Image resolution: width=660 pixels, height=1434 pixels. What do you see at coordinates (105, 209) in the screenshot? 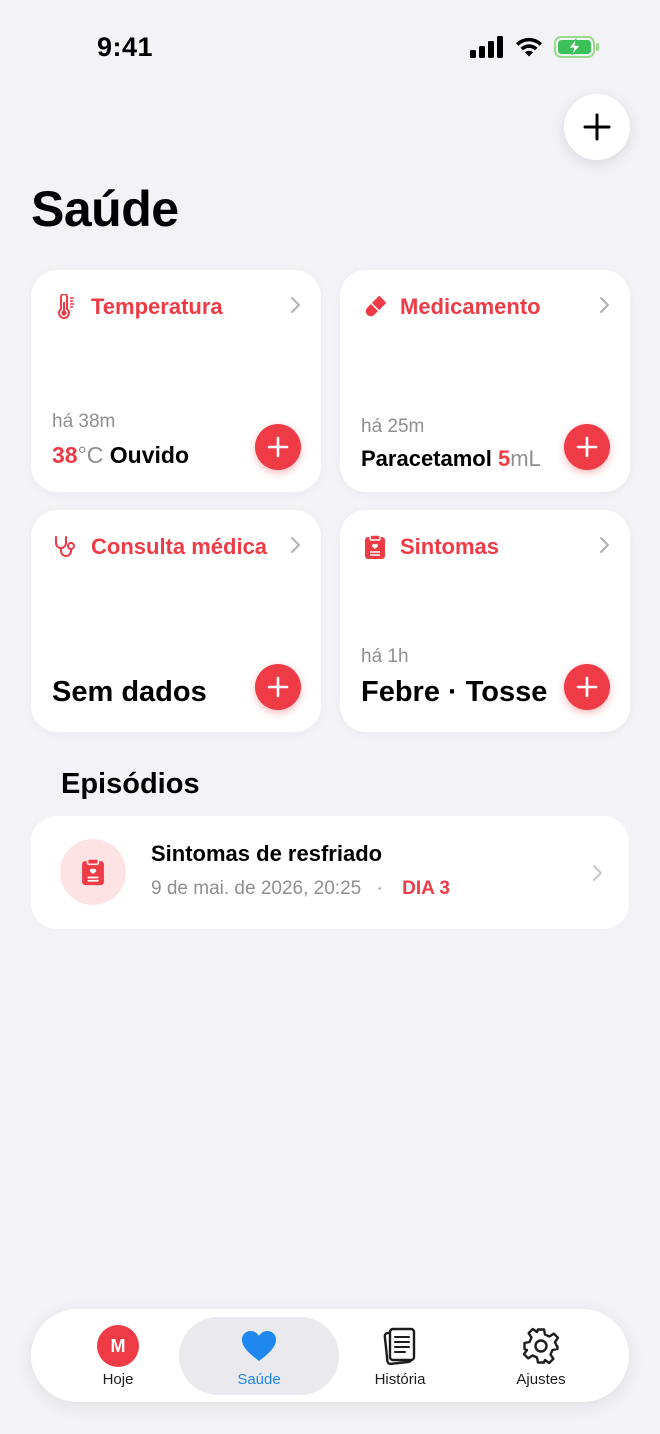
I see `page-title: Saúde` at bounding box center [105, 209].